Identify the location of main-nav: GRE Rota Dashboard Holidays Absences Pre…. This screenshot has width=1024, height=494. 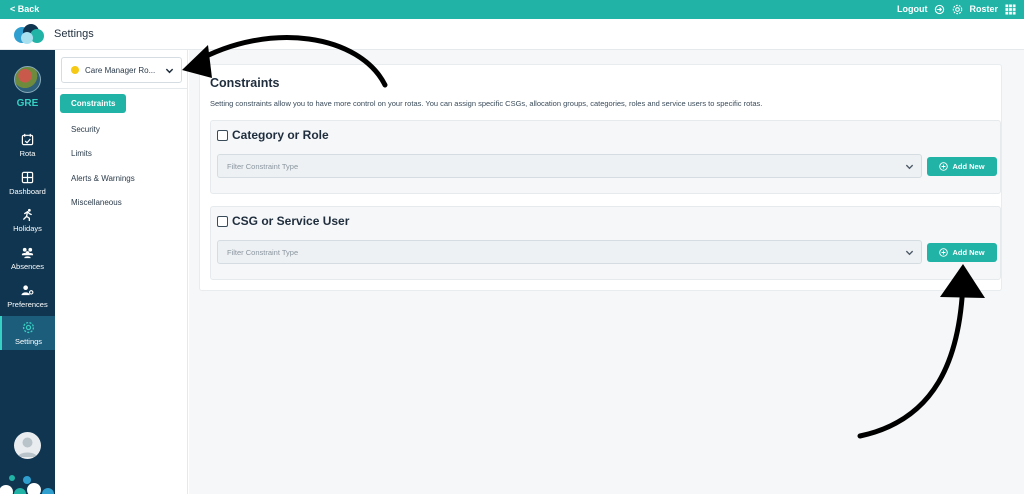
(27, 272).